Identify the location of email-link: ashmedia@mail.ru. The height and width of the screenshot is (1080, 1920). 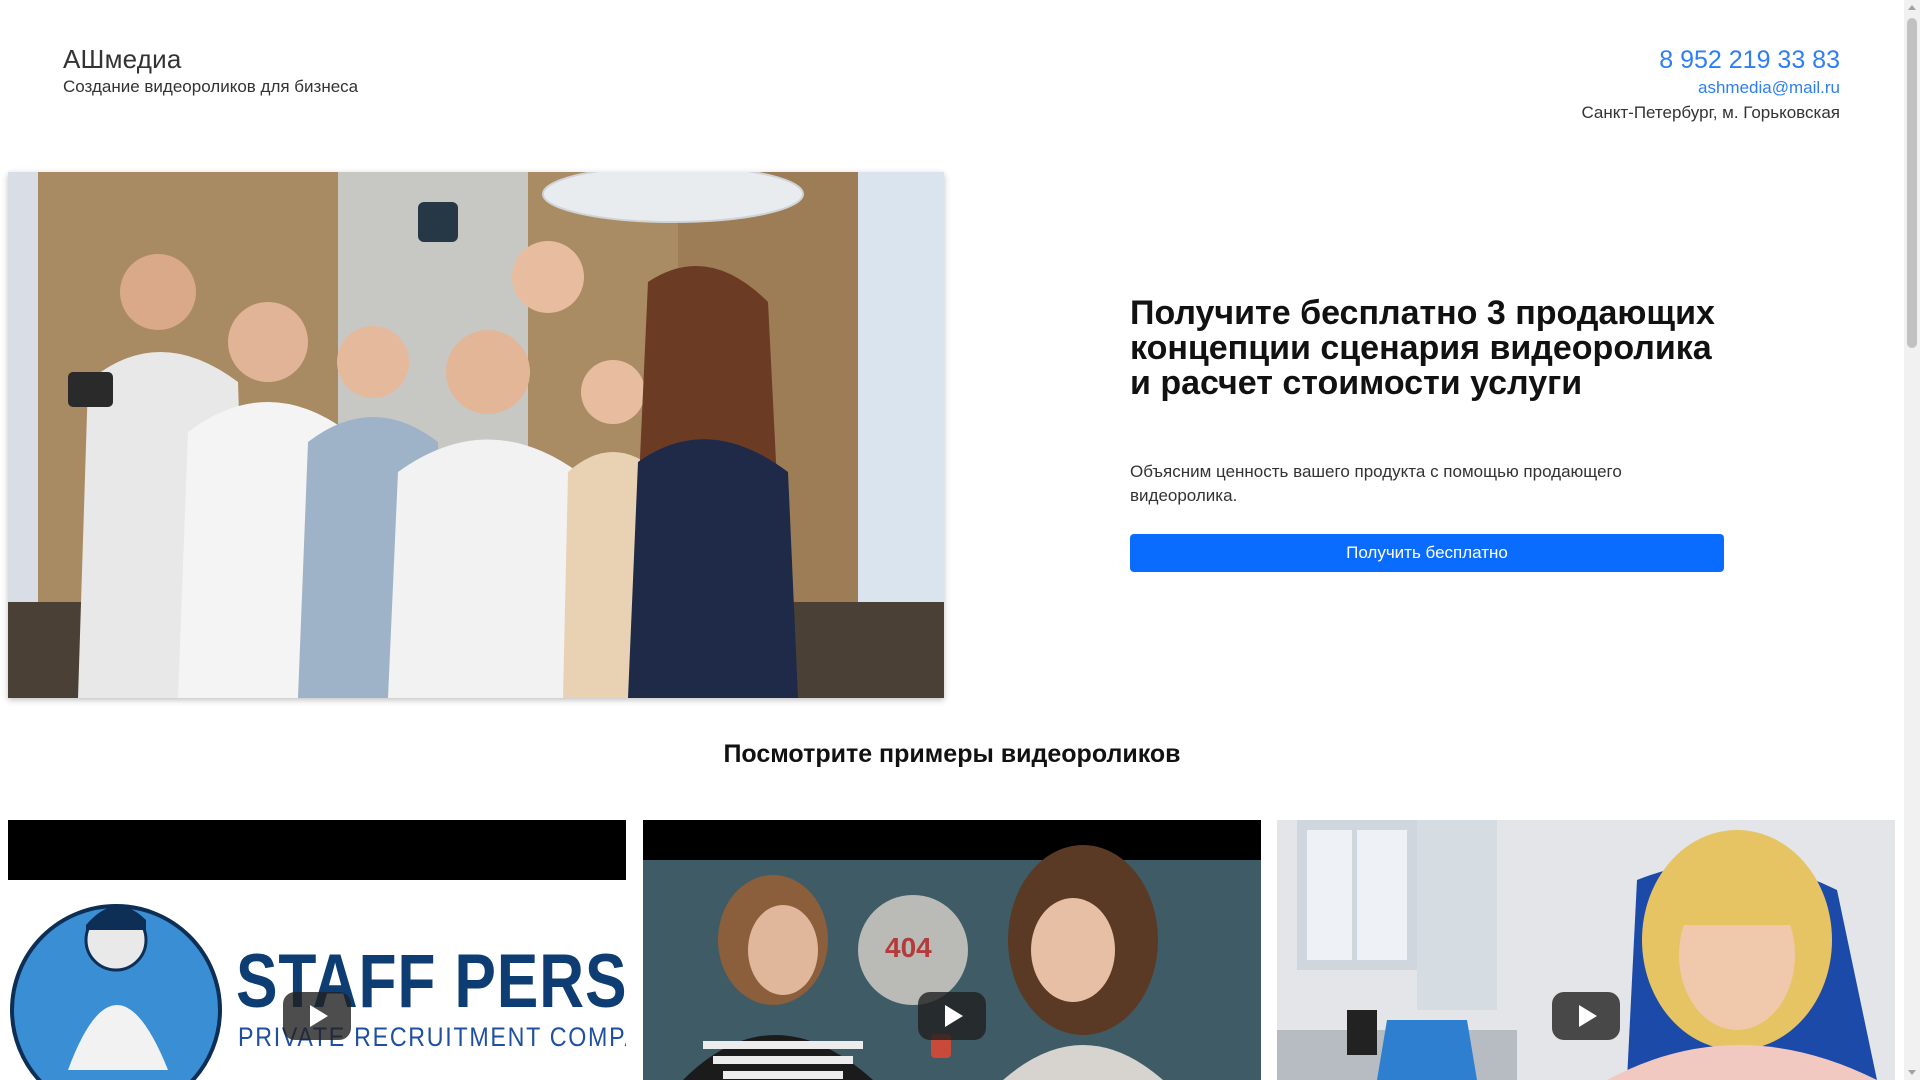
(1710, 88).